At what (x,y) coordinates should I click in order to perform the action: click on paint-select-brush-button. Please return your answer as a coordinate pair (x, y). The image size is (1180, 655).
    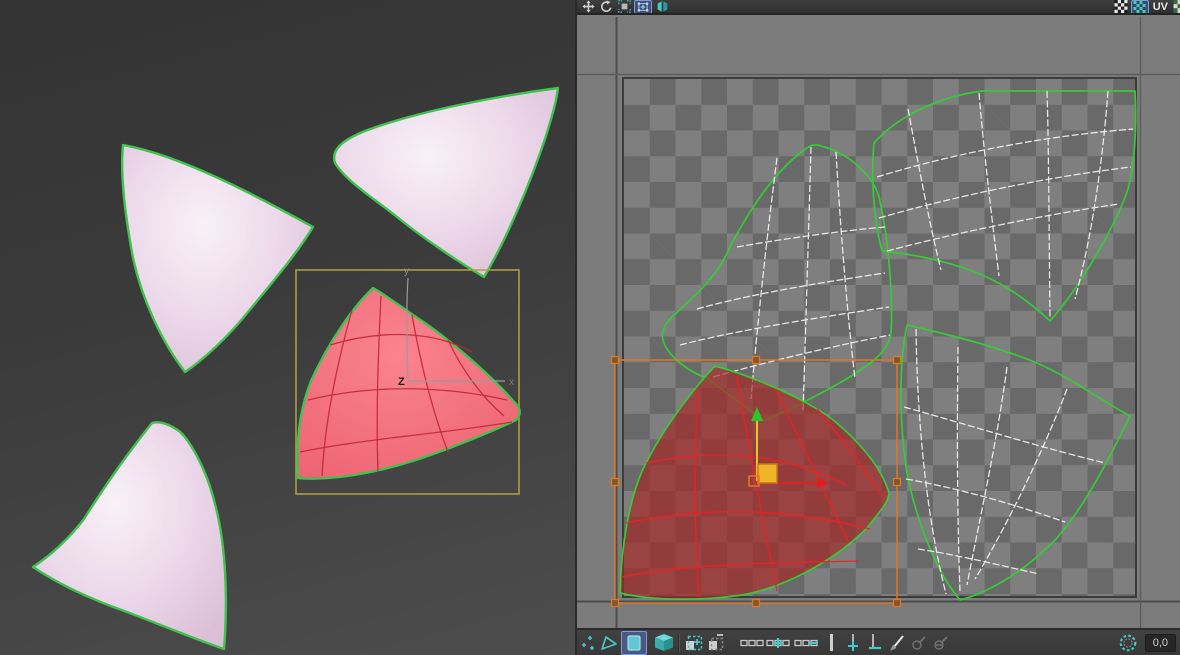
    Looking at the image, I should click on (1128, 643).